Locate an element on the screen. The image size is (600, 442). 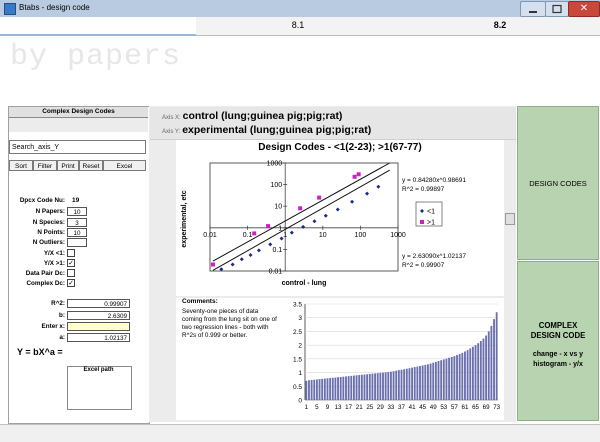
scrollbar-thumb is located at coordinates (510, 219).